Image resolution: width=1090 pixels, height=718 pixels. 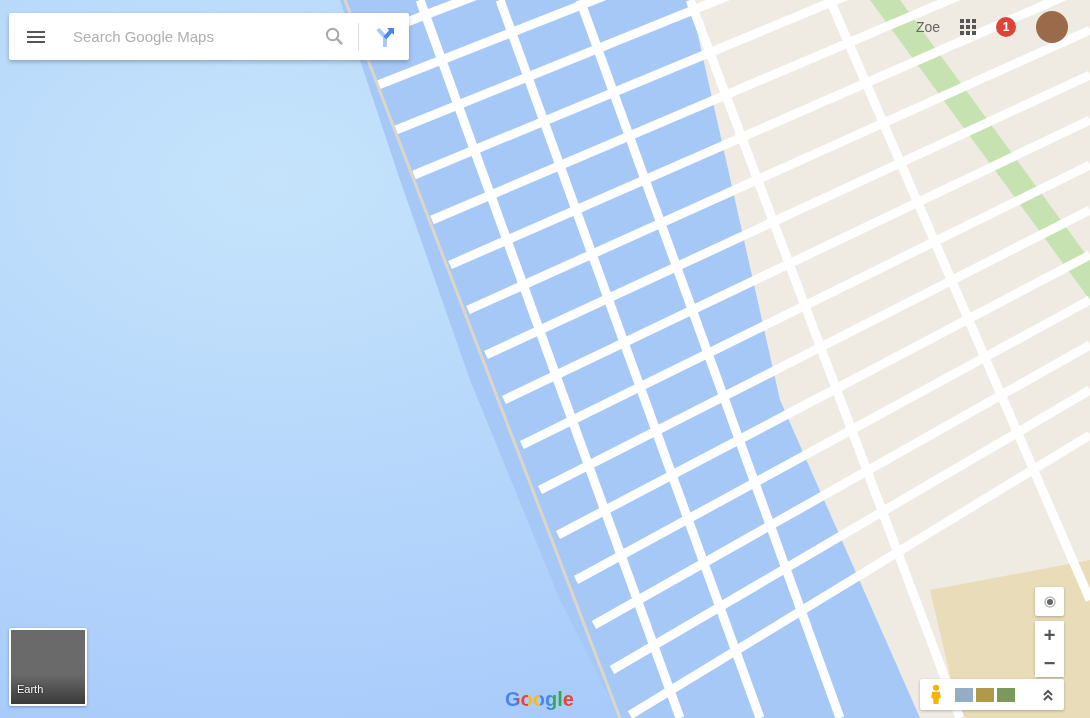 I want to click on menu-icon, so click(x=36, y=36).